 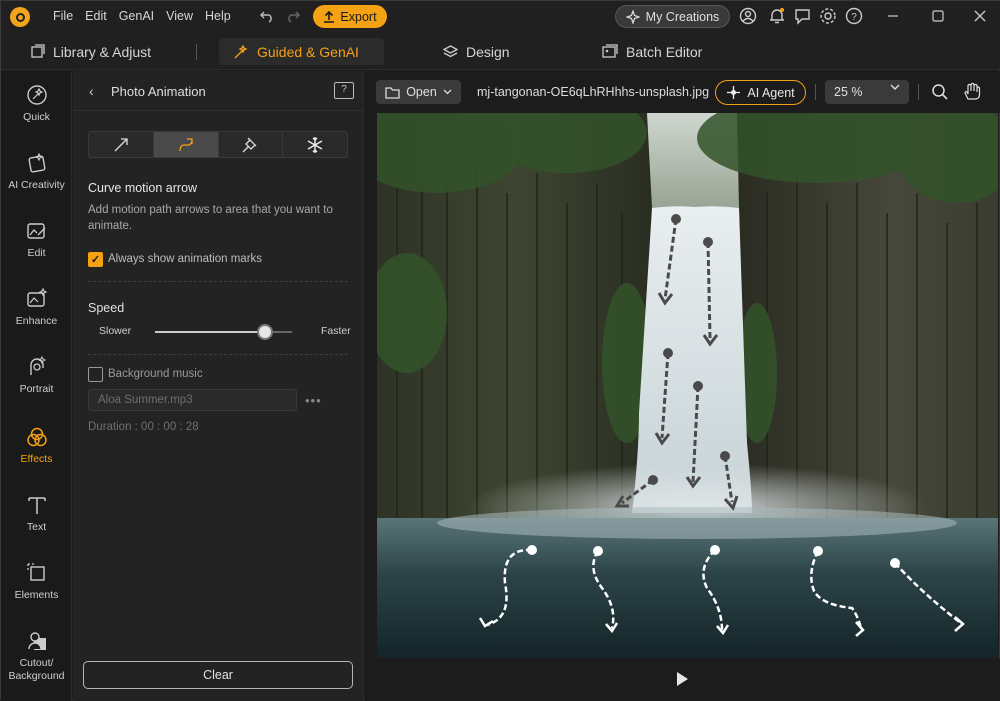 I want to click on freeze-tool, so click(x=315, y=144).